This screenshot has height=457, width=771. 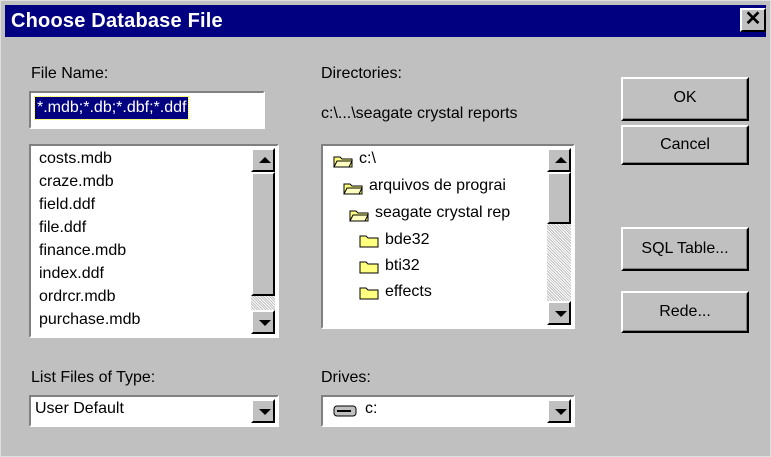 What do you see at coordinates (448, 411) in the screenshot?
I see `drives-combo: c:` at bounding box center [448, 411].